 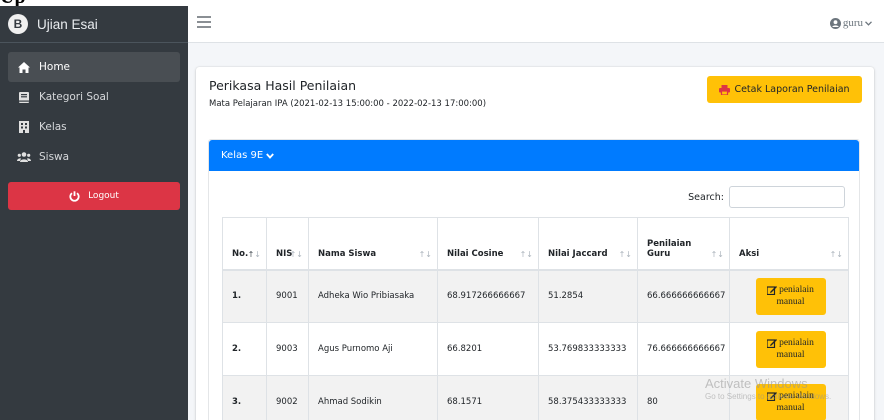 What do you see at coordinates (24, 67) in the screenshot?
I see `home-icon` at bounding box center [24, 67].